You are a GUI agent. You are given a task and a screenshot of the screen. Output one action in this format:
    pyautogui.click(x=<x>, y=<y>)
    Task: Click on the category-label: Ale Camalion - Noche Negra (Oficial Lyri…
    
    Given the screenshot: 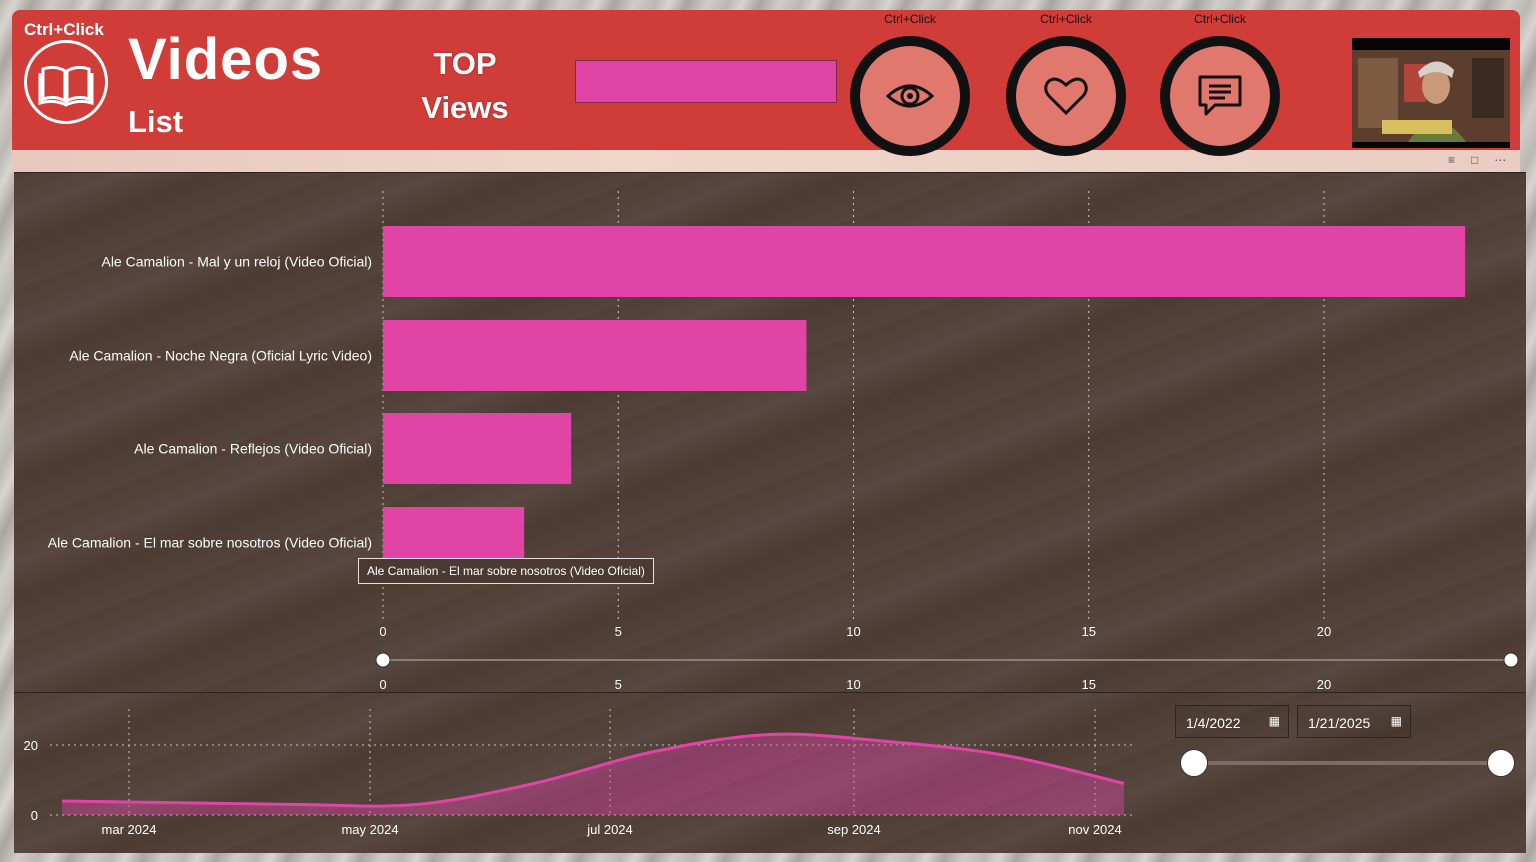 What is the action you would take?
    pyautogui.click(x=220, y=356)
    